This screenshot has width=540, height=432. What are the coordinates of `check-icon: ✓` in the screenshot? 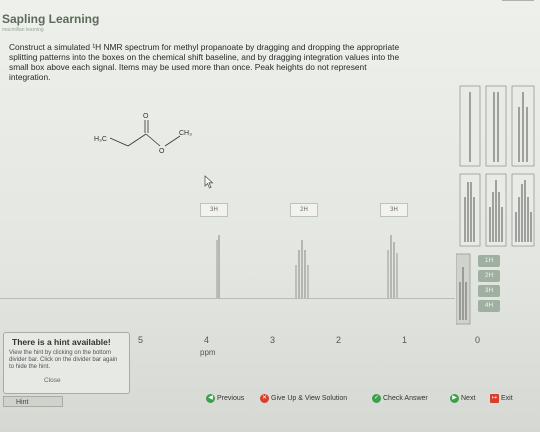 It's located at (376, 398).